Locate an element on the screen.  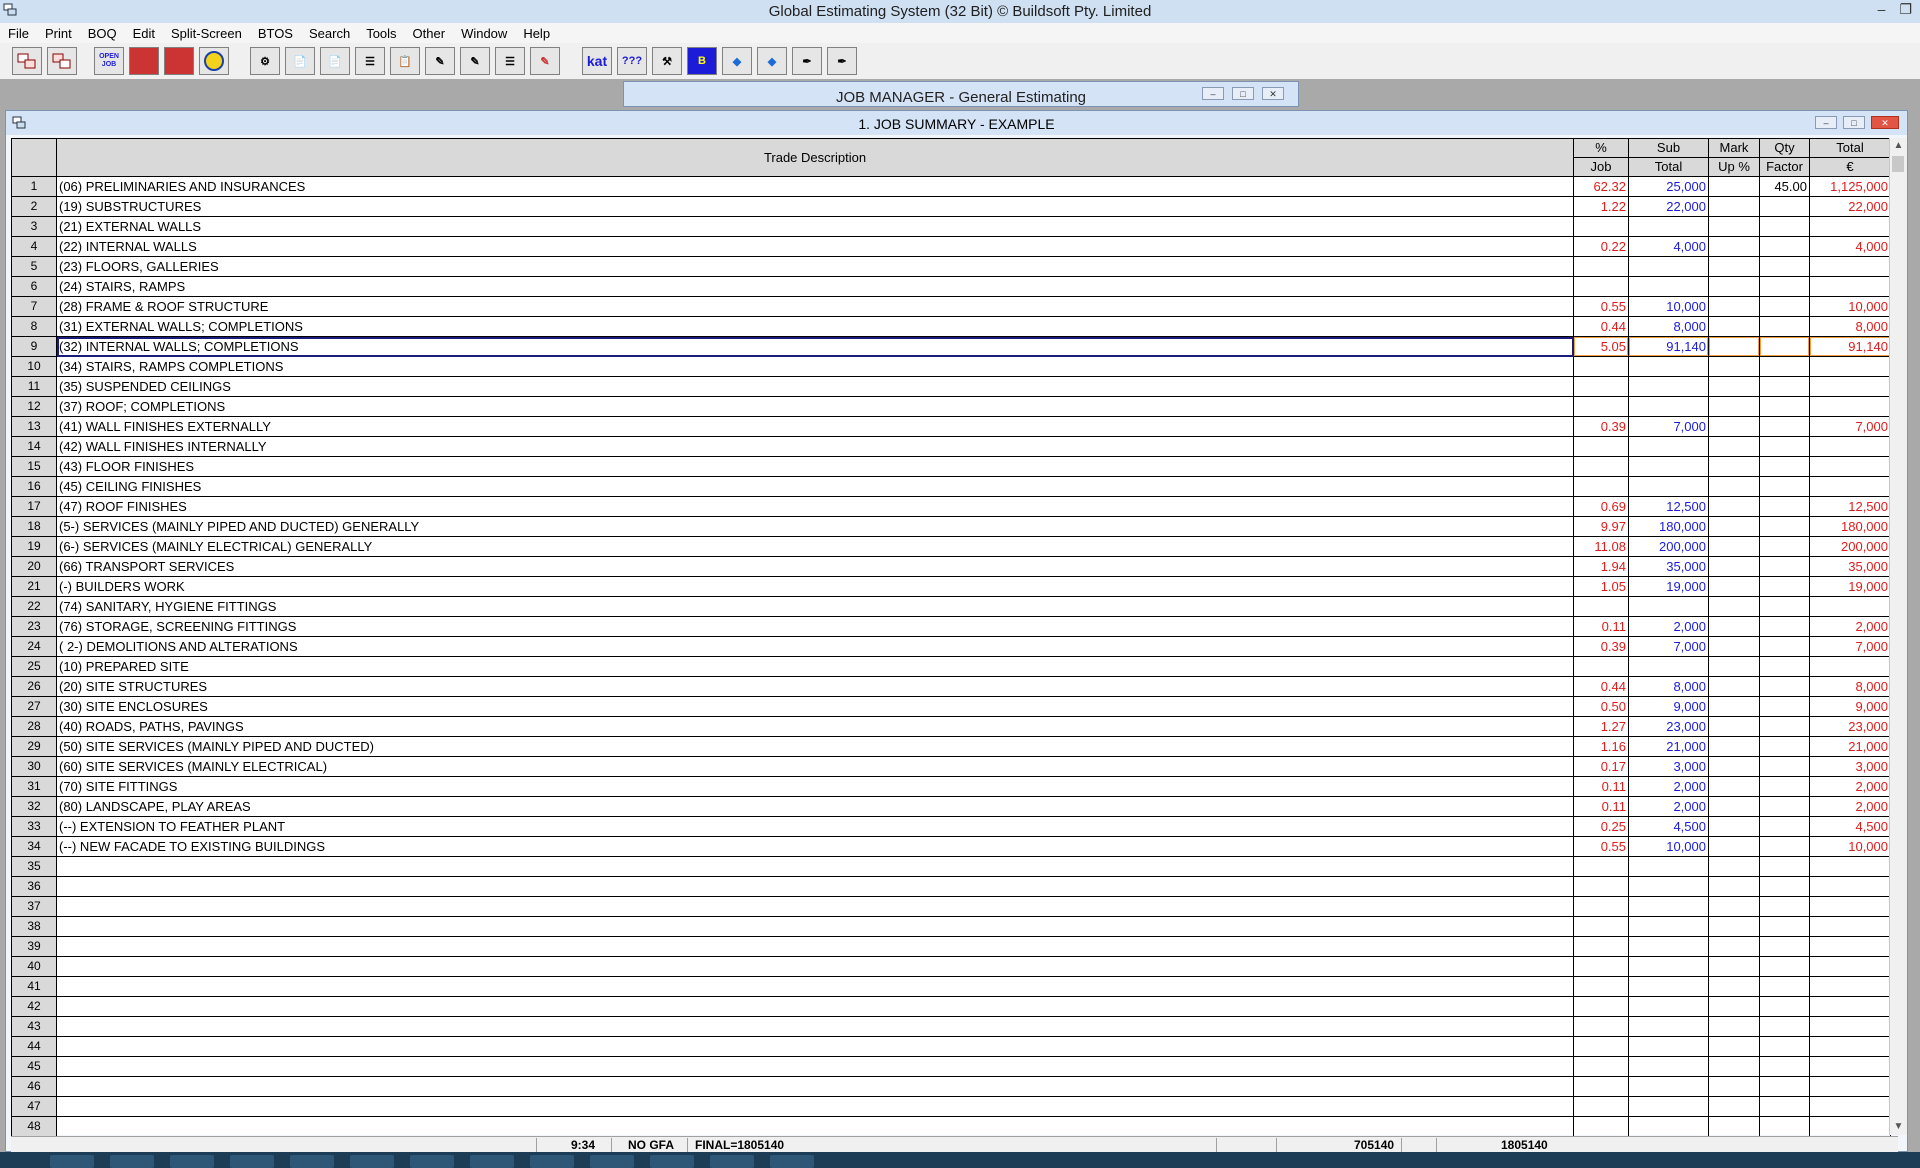
trade-description-cell: (06) PRELIMINARIES AND INSURANCES is located at coordinates (815, 186).